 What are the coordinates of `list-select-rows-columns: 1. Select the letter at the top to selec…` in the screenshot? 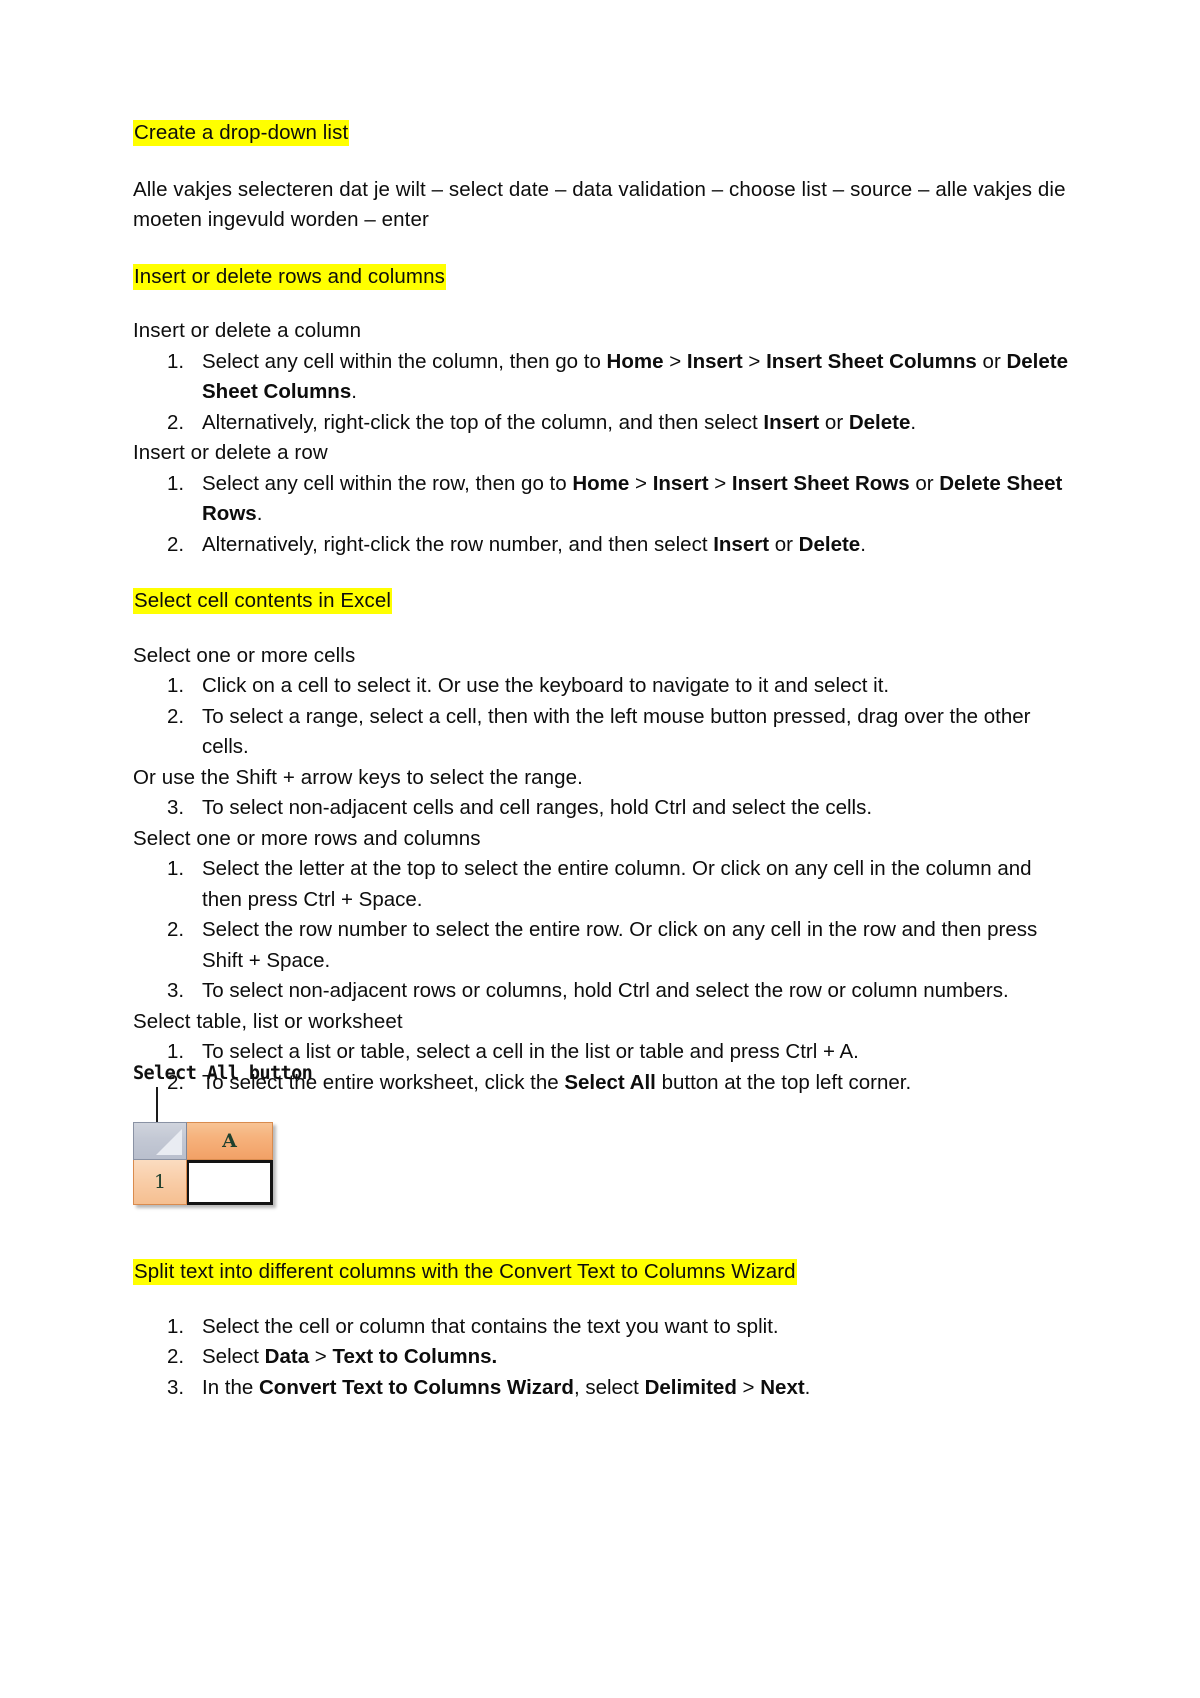 It's located at (603, 930).